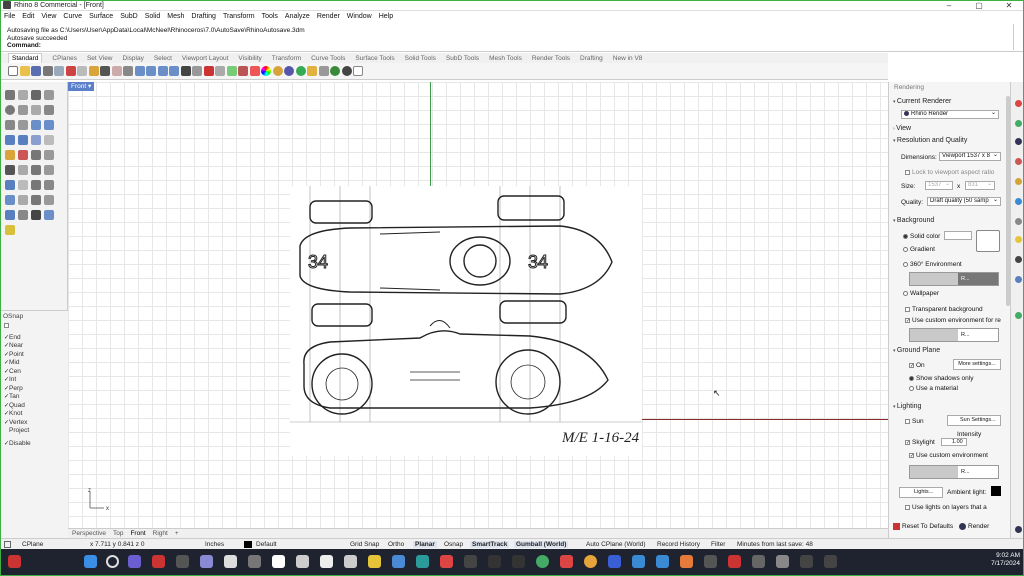 This screenshot has width=1024, height=576. I want to click on grid-icon, so click(197, 71).